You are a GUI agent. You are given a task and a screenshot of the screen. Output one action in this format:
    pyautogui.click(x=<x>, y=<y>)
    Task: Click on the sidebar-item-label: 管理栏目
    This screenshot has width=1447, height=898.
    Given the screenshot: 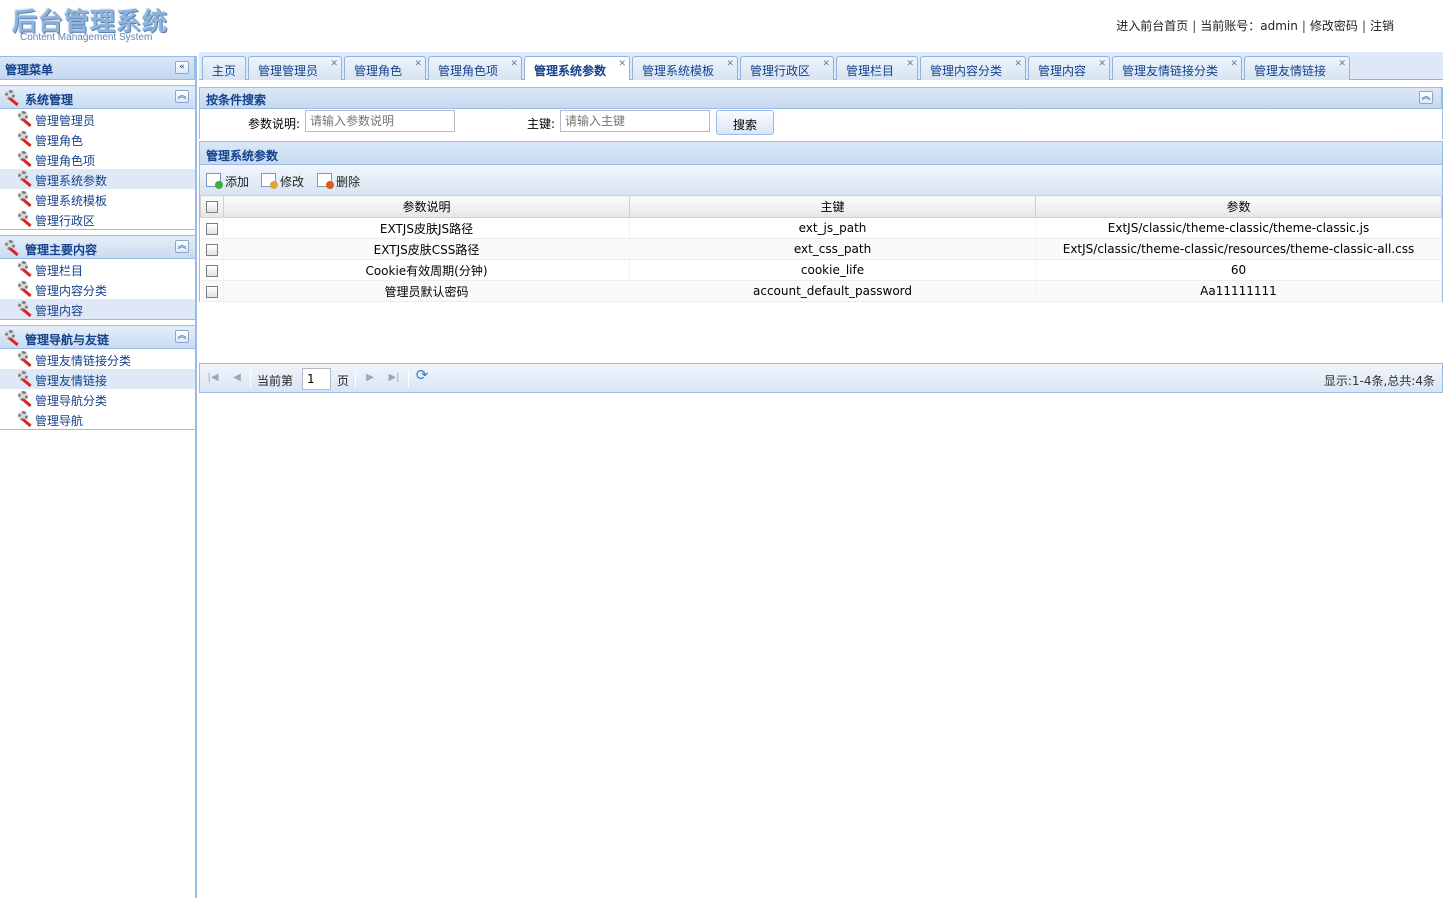 What is the action you would take?
    pyautogui.click(x=59, y=271)
    